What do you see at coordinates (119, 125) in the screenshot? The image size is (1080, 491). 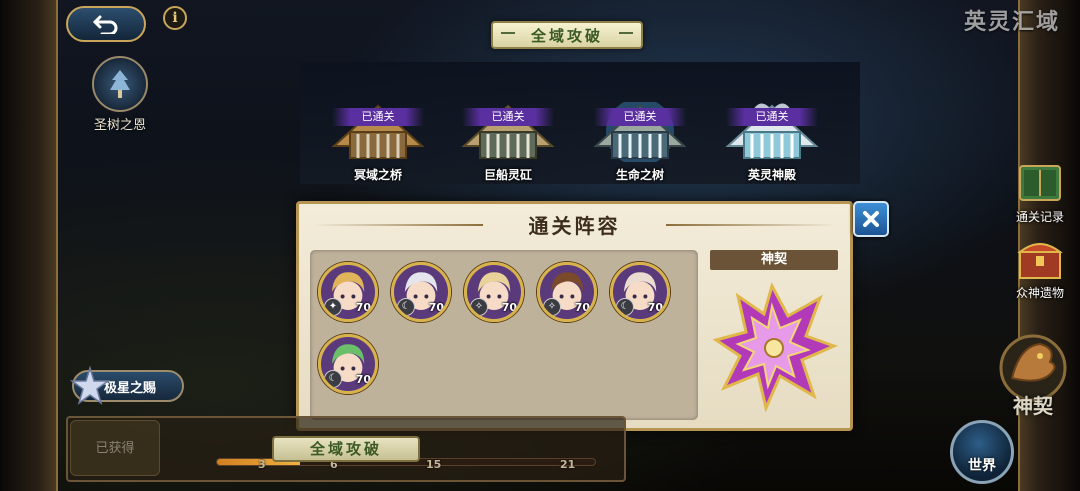 I see `tree-blessing-label: 圣树之恩` at bounding box center [119, 125].